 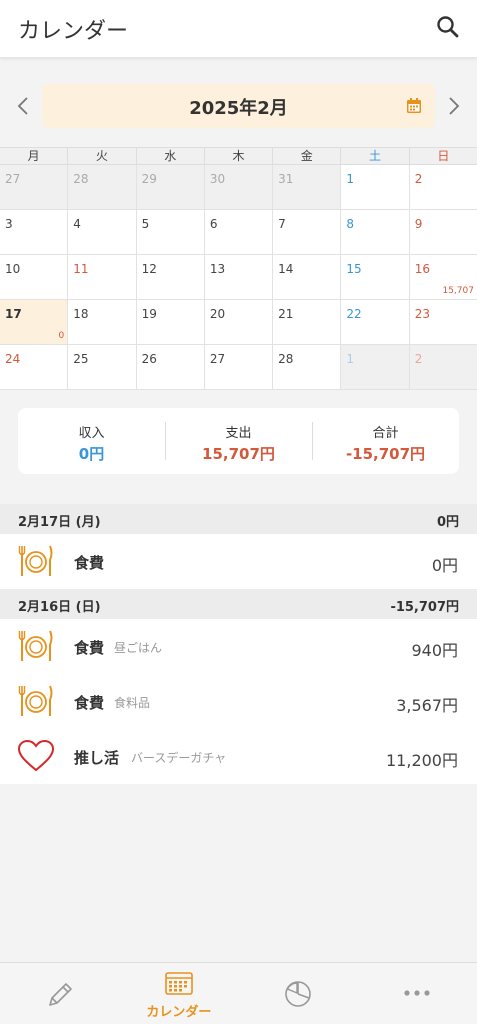 I want to click on day-number: 21, so click(x=286, y=314).